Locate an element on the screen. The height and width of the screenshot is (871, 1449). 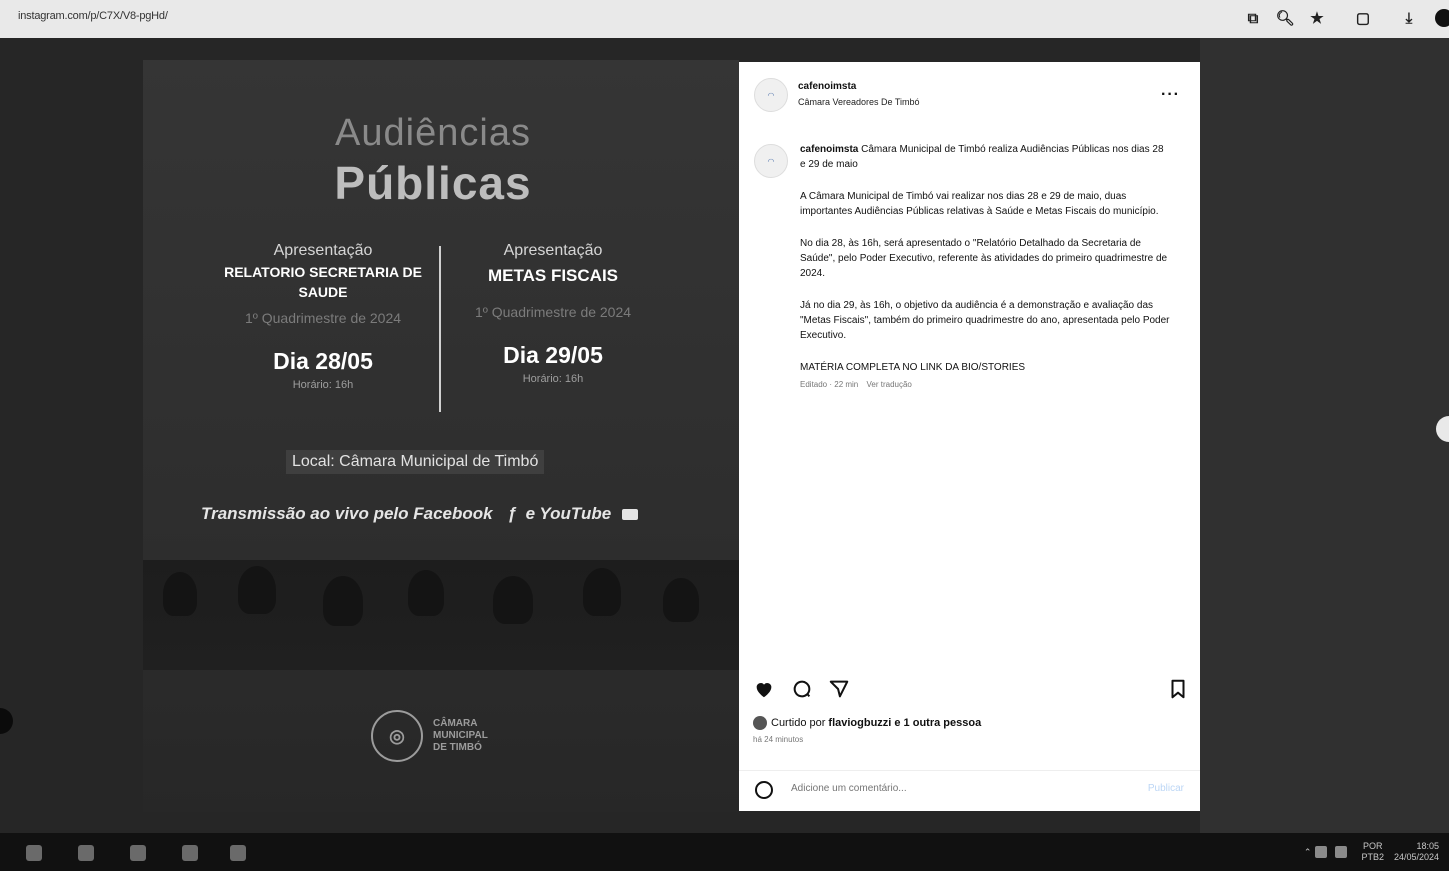
comment-input is located at coordinates (941, 788).